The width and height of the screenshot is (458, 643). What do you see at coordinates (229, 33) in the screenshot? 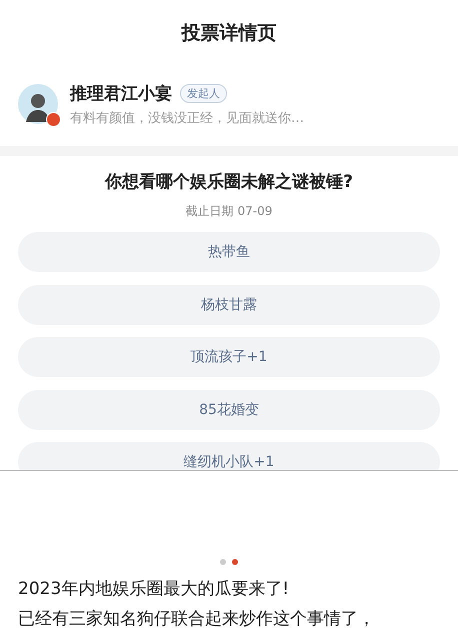
I see `page-title: 投票详情页` at bounding box center [229, 33].